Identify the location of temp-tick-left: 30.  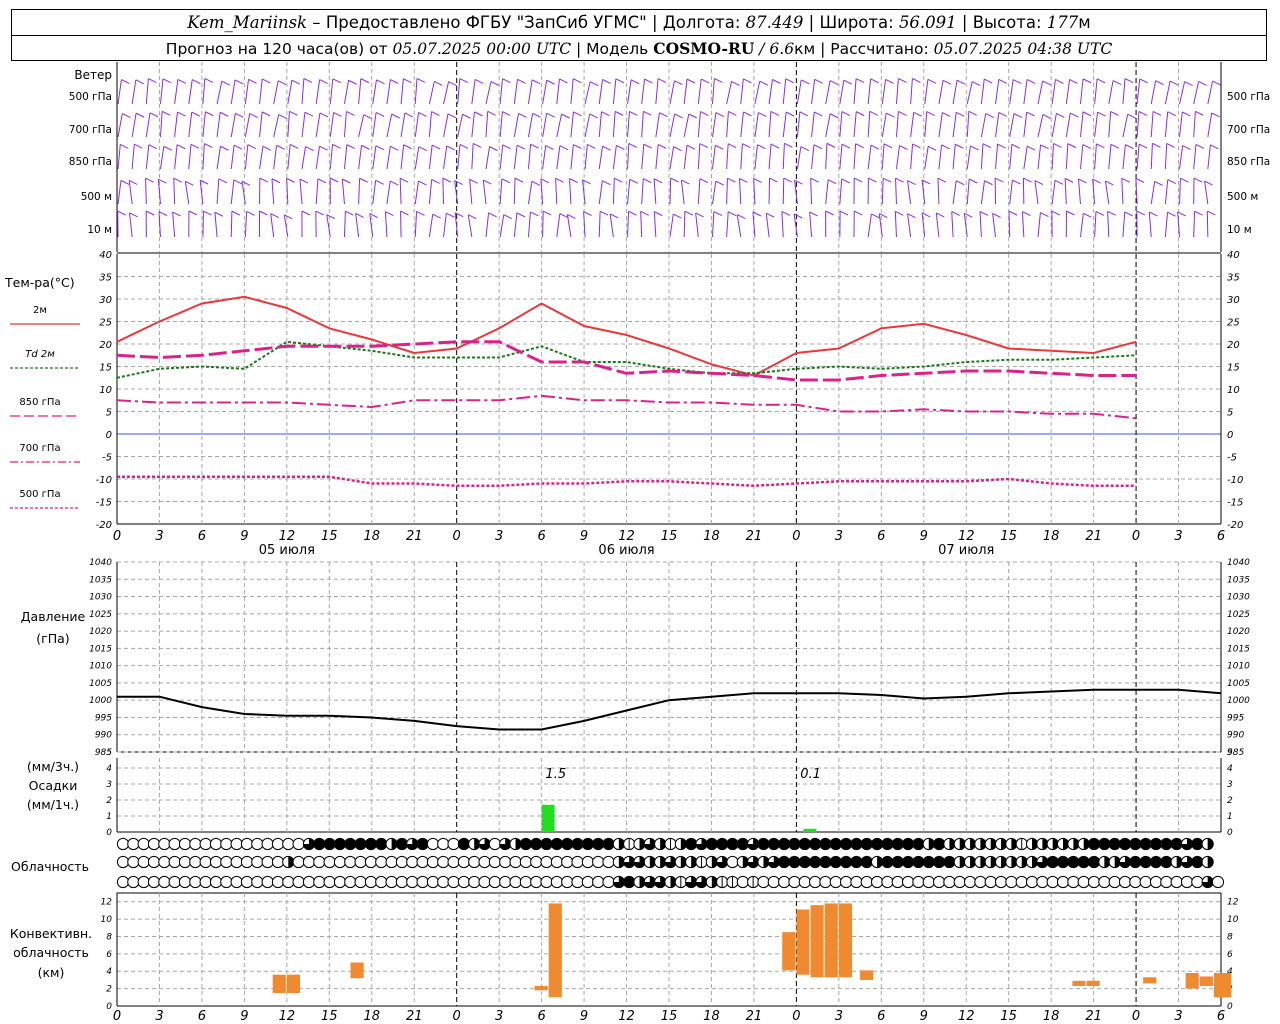
(105, 300).